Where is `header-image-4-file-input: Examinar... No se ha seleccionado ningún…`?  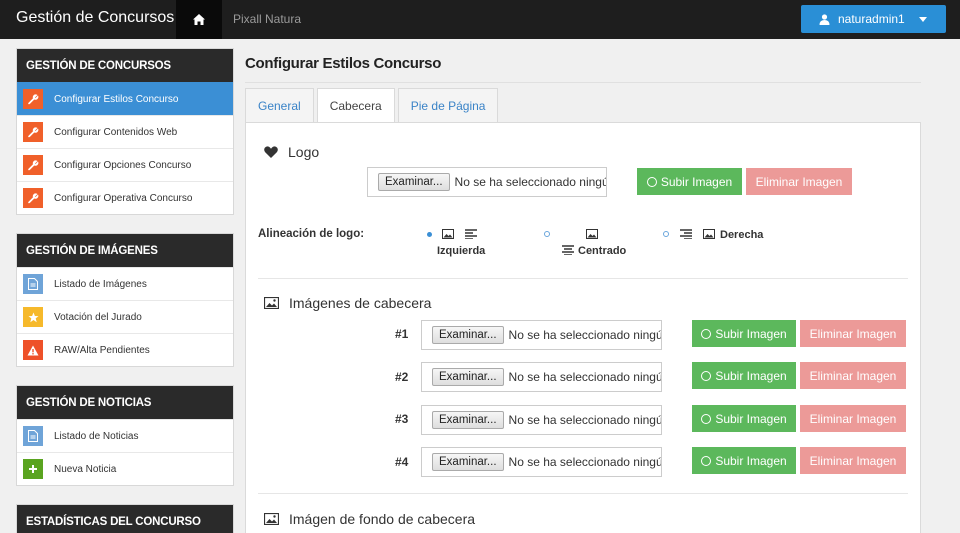
header-image-4-file-input: Examinar... No se ha seleccionado ningún… is located at coordinates (541, 462).